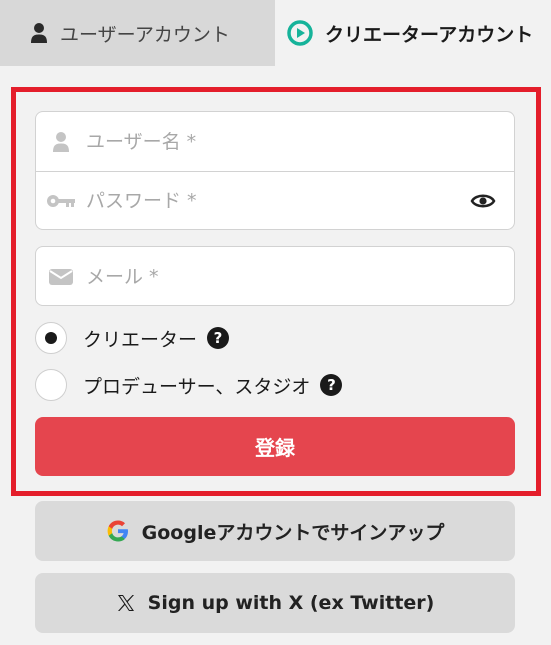 The height and width of the screenshot is (645, 551). What do you see at coordinates (266, 276) in the screenshot?
I see `email-input` at bounding box center [266, 276].